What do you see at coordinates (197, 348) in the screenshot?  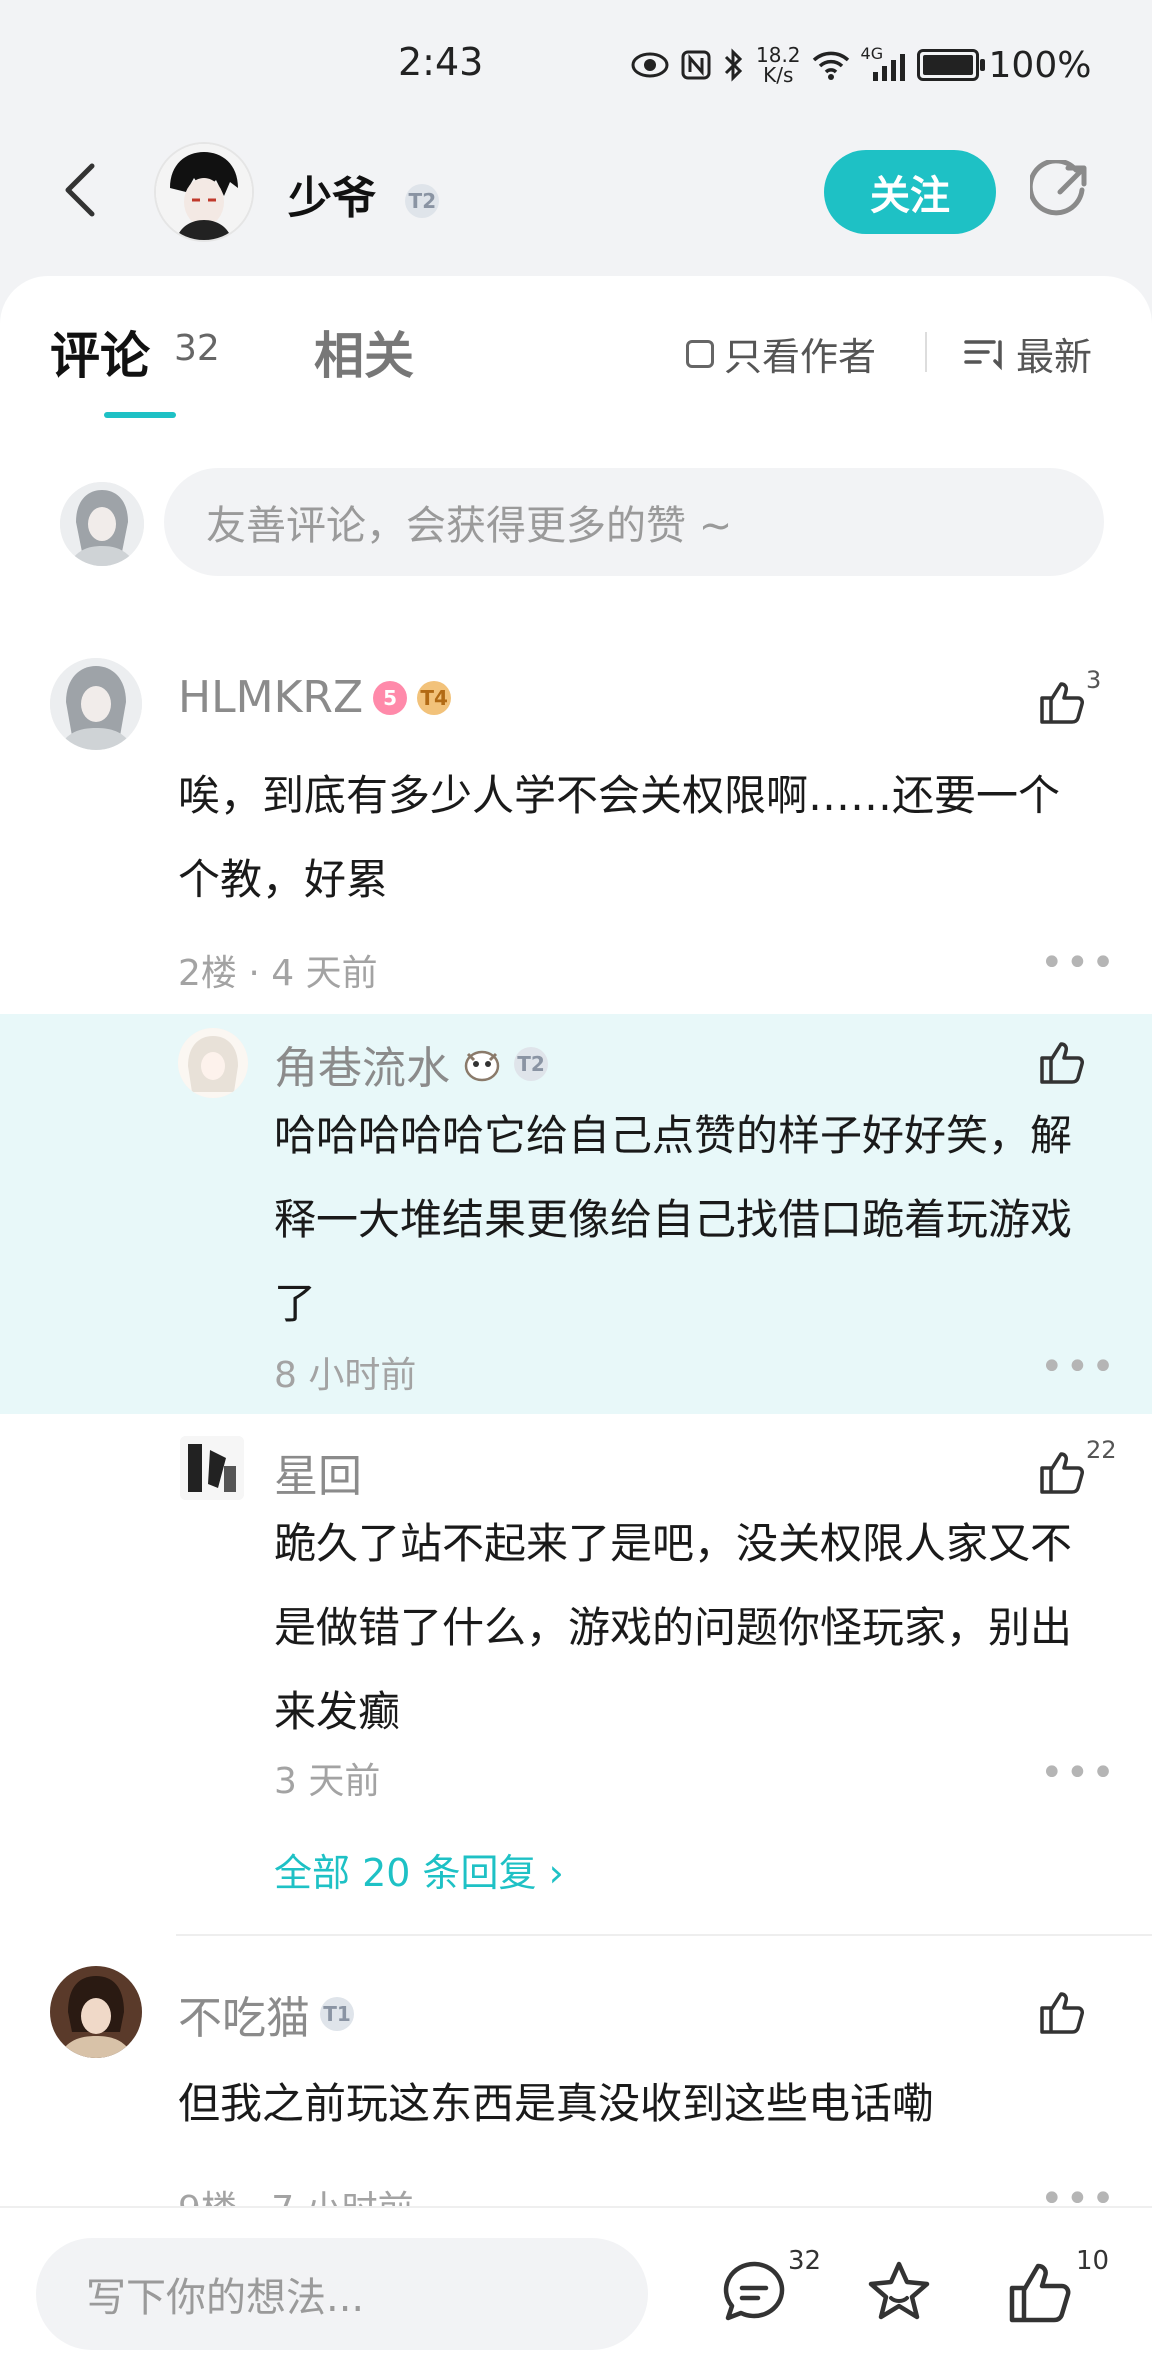 I see `tab-comments-count: 32` at bounding box center [197, 348].